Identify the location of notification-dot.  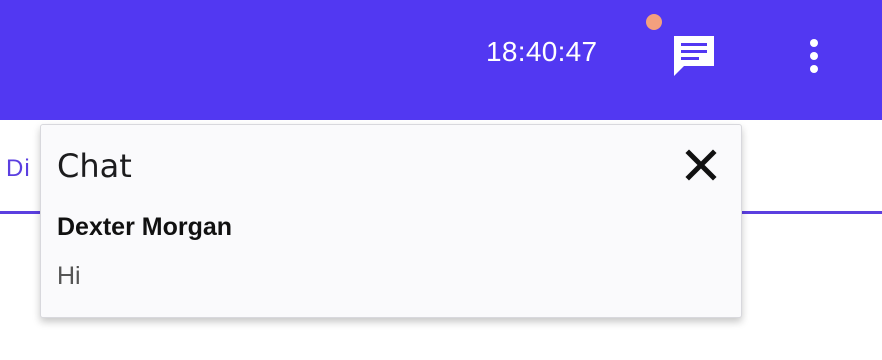
(654, 22).